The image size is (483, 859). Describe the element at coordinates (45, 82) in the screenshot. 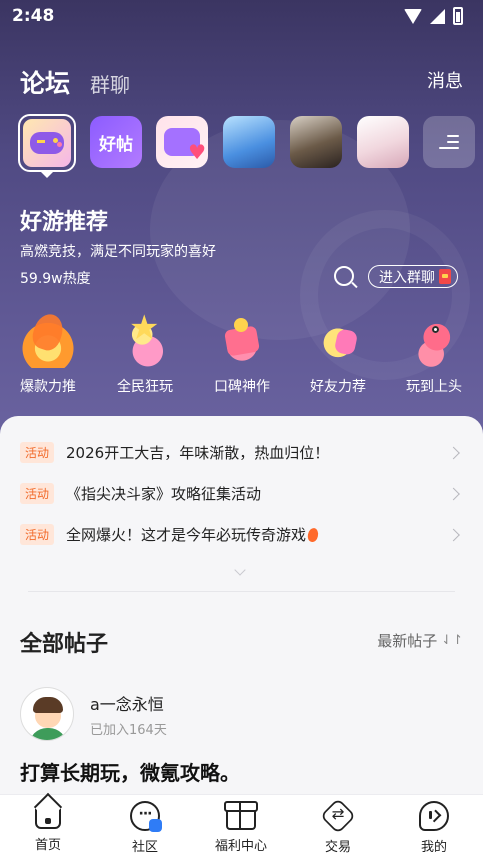

I see `tab-forum: 论坛` at that location.